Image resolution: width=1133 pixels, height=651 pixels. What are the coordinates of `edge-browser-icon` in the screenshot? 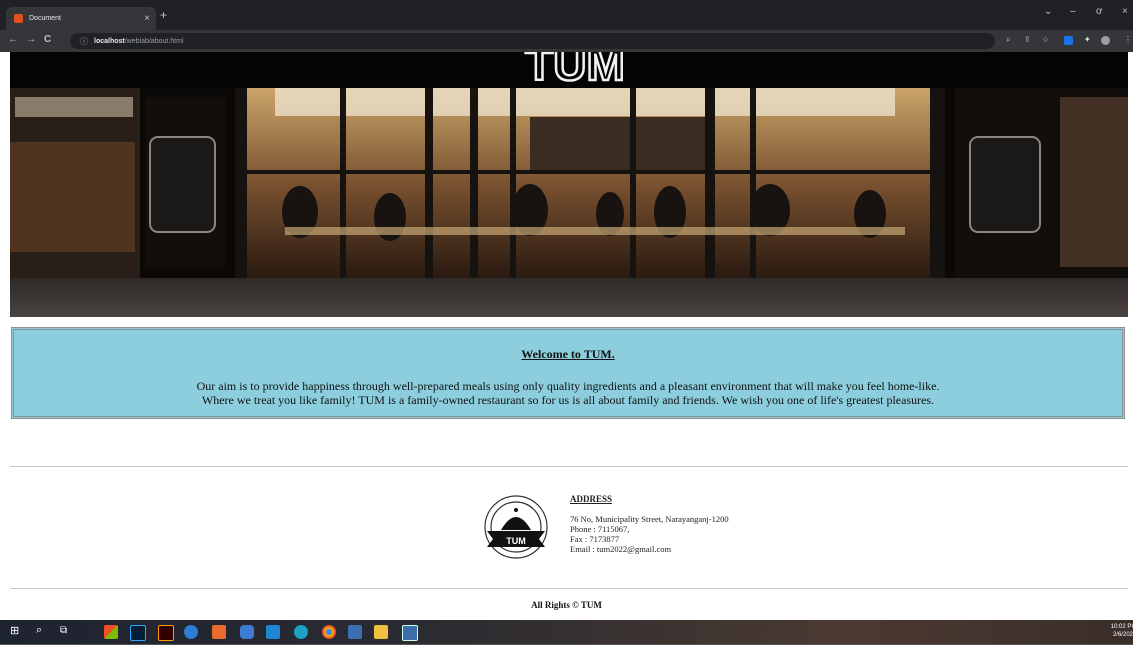 It's located at (301, 632).